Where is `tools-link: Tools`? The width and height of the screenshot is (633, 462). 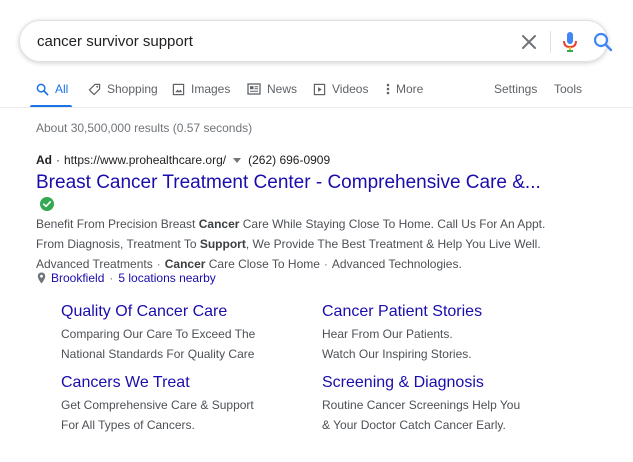
tools-link: Tools is located at coordinates (568, 89).